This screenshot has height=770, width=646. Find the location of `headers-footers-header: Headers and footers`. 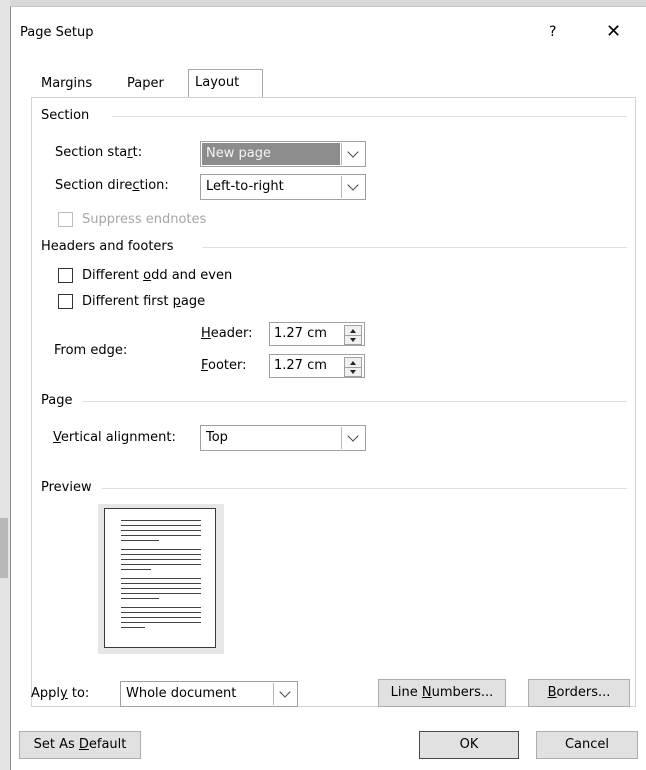

headers-footers-header: Headers and footers is located at coordinates (110, 247).